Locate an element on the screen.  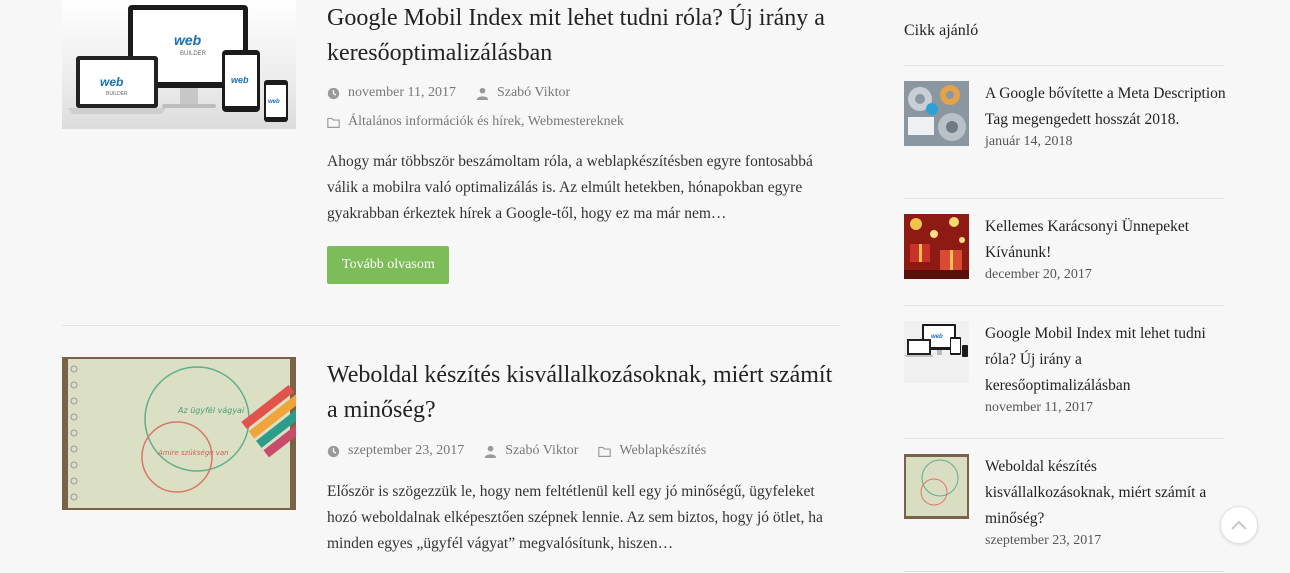
sidebar-item-date: január 14, 2018 is located at coordinates (1029, 141).